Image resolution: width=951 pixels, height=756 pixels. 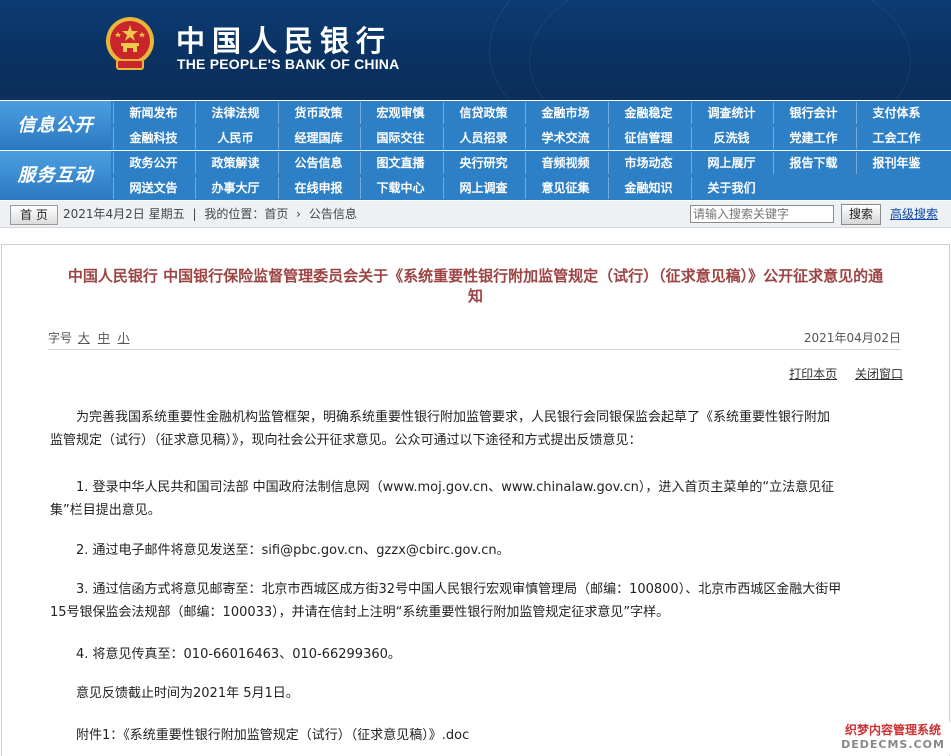 I want to click on header-decoration, so click(x=720, y=50).